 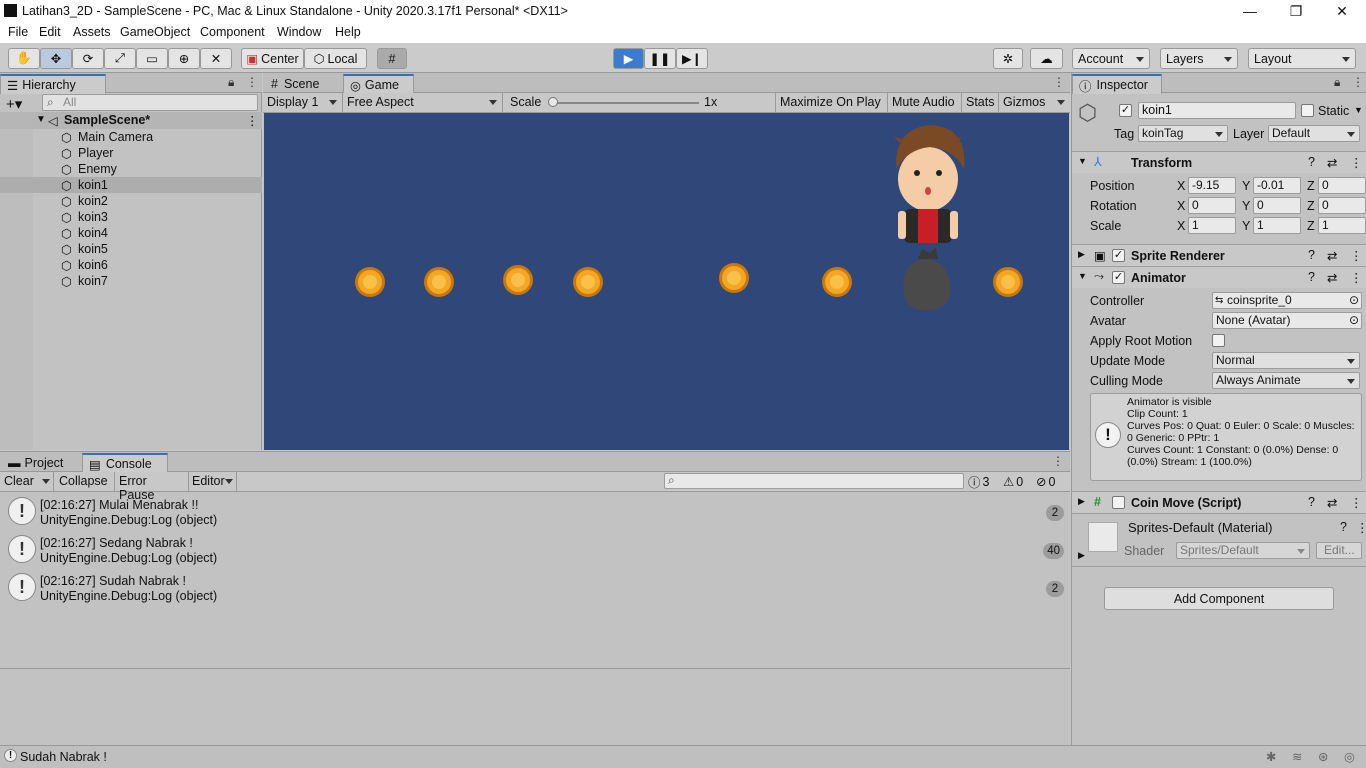 I want to click on hand-tool-icon: ✋, so click(x=24, y=58).